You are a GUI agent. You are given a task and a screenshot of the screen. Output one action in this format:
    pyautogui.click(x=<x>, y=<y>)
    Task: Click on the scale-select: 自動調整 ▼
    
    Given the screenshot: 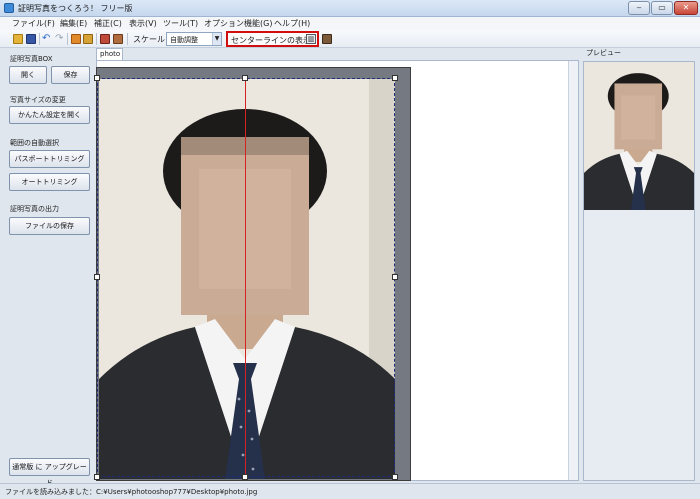 What is the action you would take?
    pyautogui.click(x=194, y=39)
    